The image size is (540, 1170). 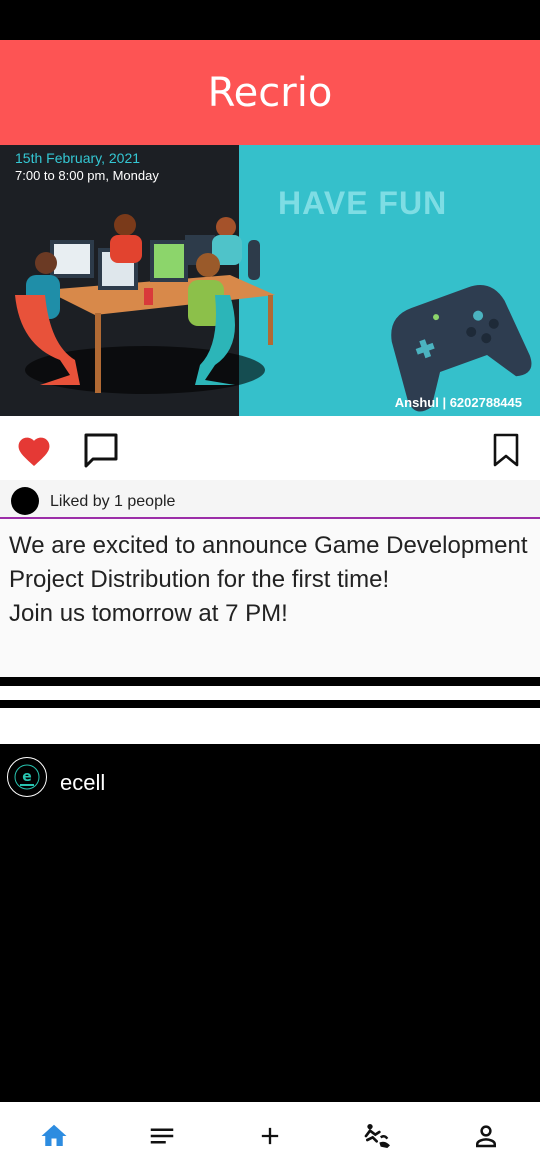 I want to click on nav-add, so click(x=270, y=1136).